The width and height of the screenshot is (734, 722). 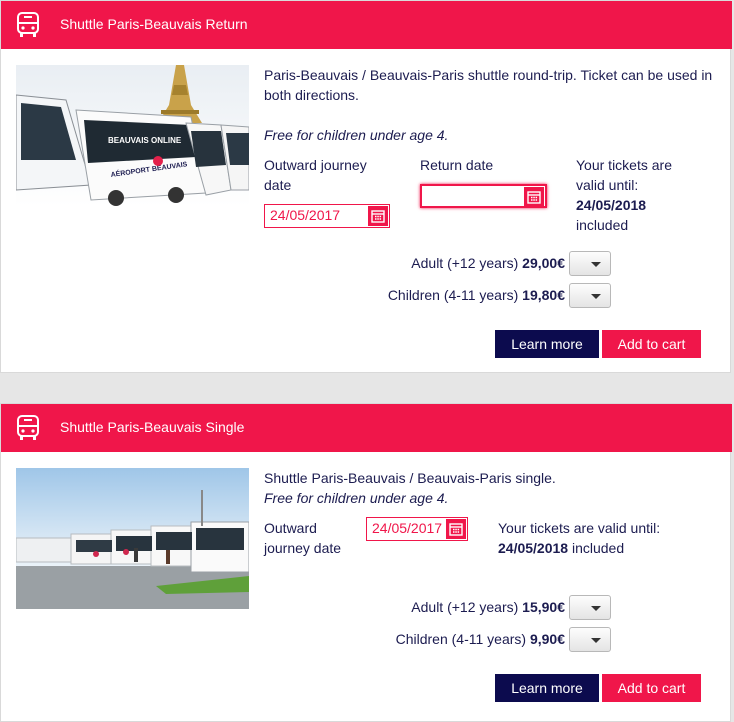 What do you see at coordinates (366, 25) in the screenshot?
I see `card-header: Shuttle Paris-Beauvais Return` at bounding box center [366, 25].